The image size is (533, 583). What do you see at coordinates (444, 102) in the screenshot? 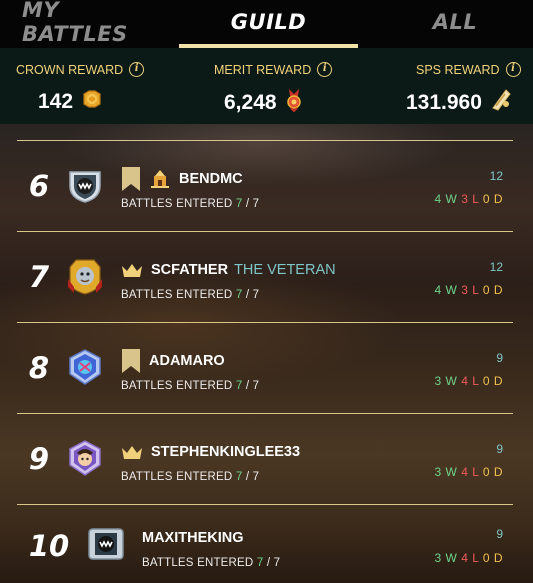
I see `sps-reward-value: 131.960` at bounding box center [444, 102].